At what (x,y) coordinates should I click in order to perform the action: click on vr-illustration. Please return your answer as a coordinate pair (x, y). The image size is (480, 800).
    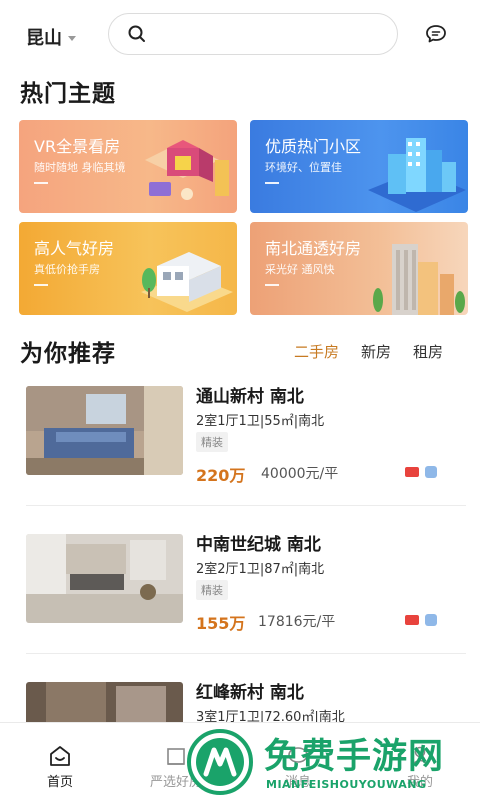
    Looking at the image, I should click on (187, 170).